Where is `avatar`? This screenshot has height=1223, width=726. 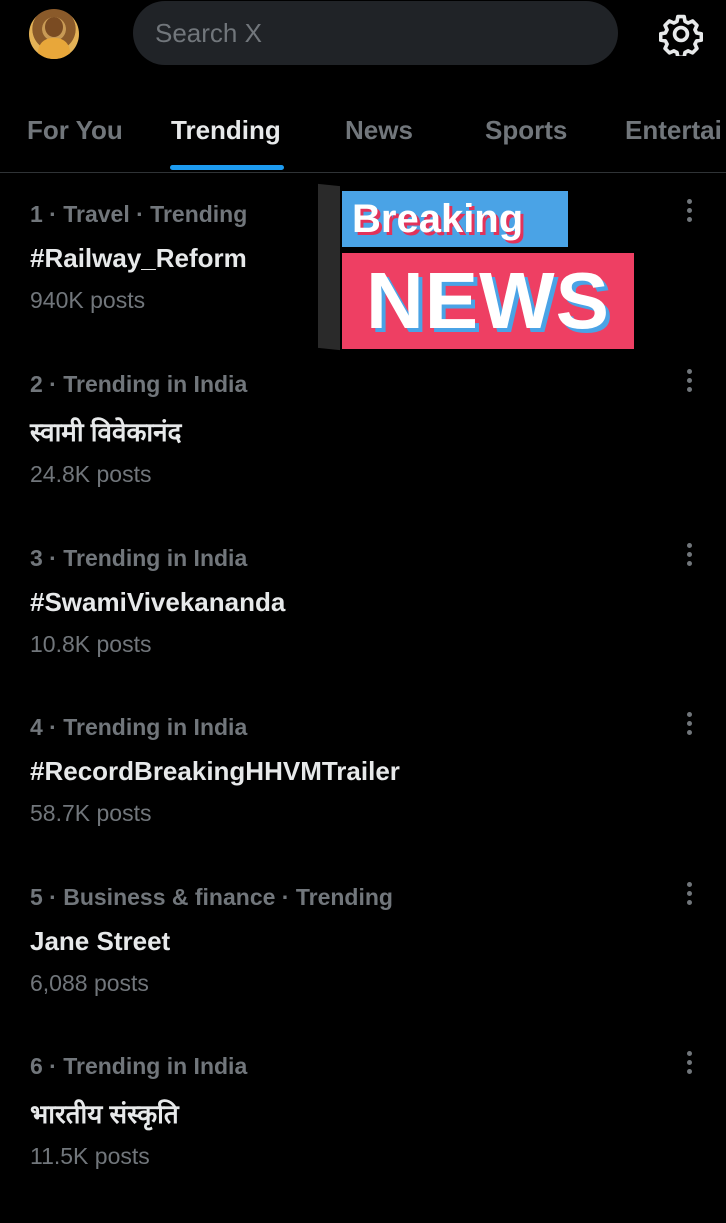
avatar is located at coordinates (54, 34).